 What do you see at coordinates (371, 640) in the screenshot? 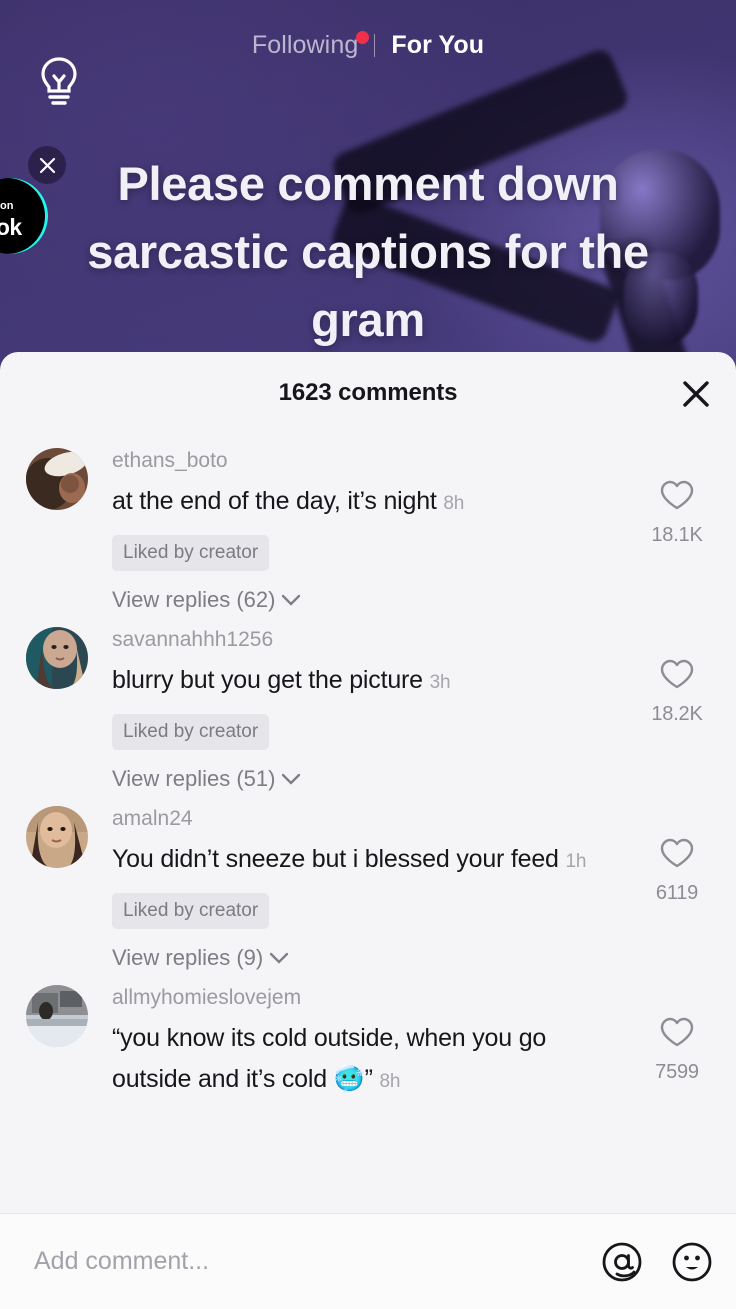
I see `comment-username: savannahhh1256` at bounding box center [371, 640].